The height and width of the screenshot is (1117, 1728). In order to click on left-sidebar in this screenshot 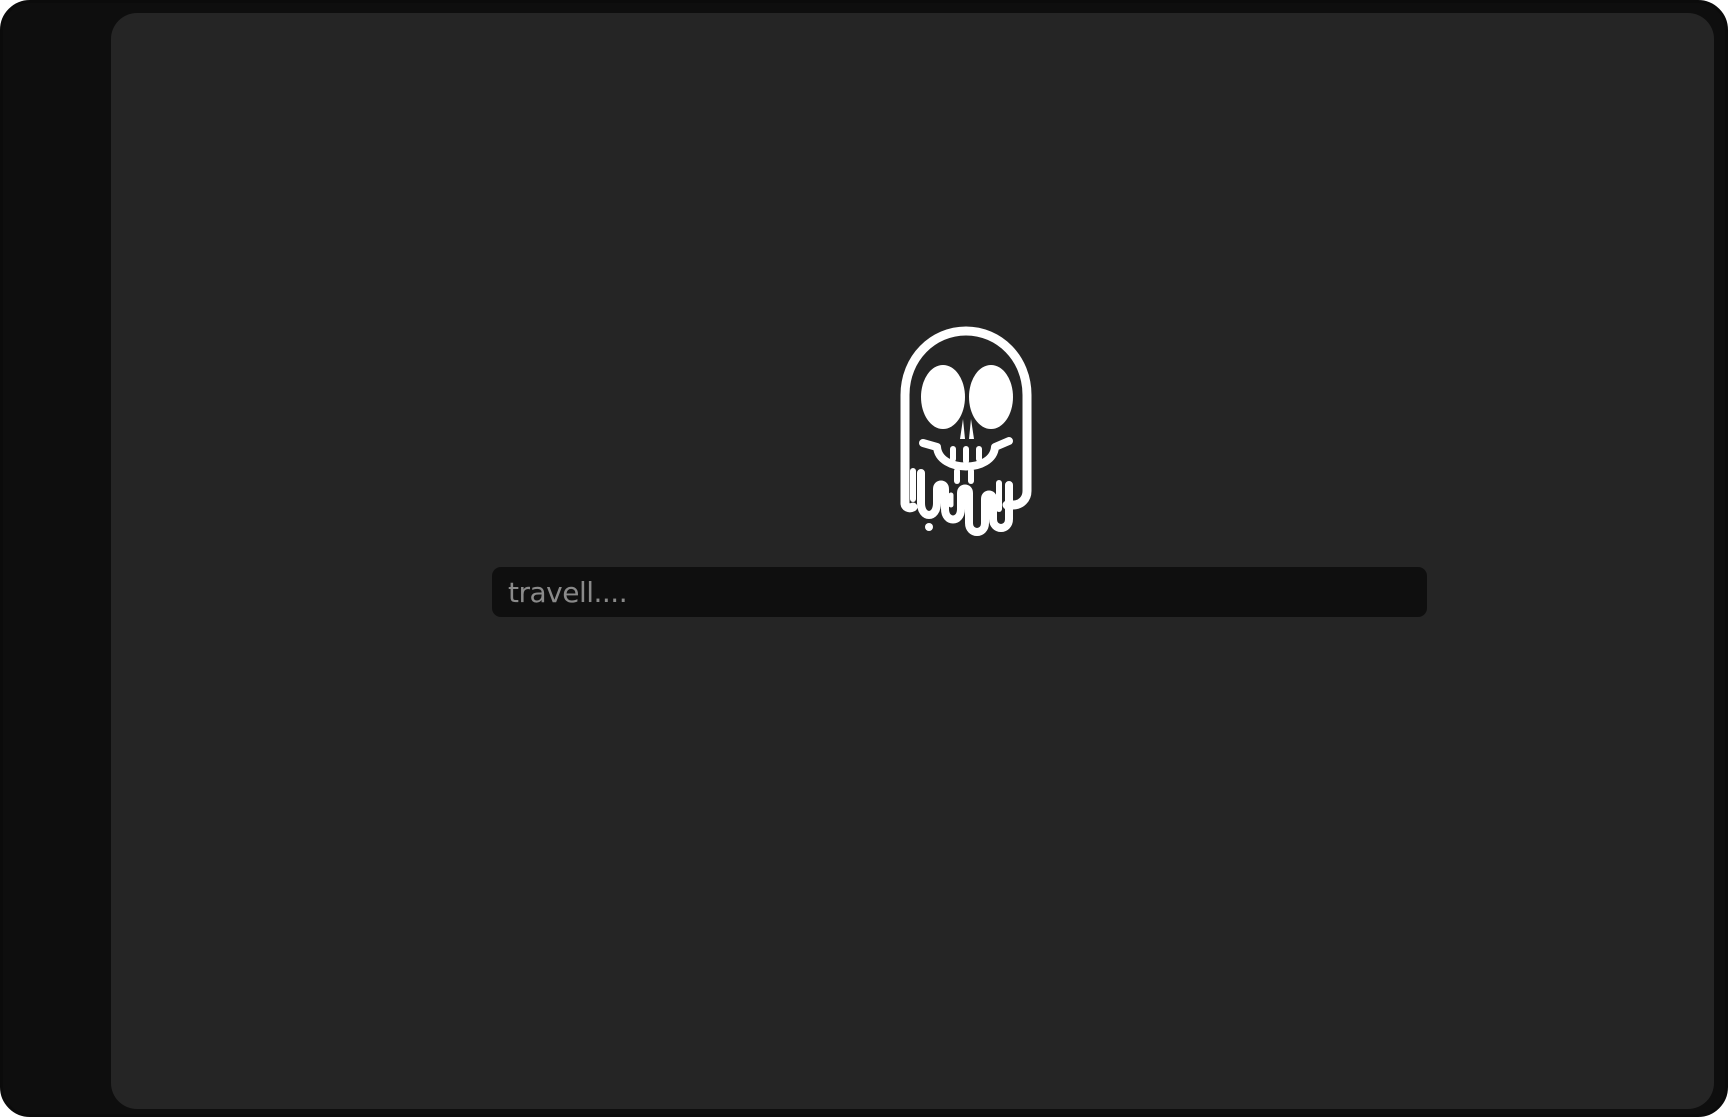, I will do `click(57, 558)`.